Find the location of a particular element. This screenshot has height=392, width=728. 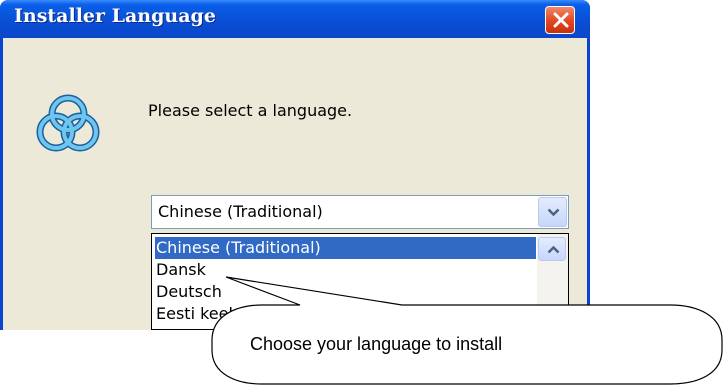

chevron-up-icon is located at coordinates (553, 249).